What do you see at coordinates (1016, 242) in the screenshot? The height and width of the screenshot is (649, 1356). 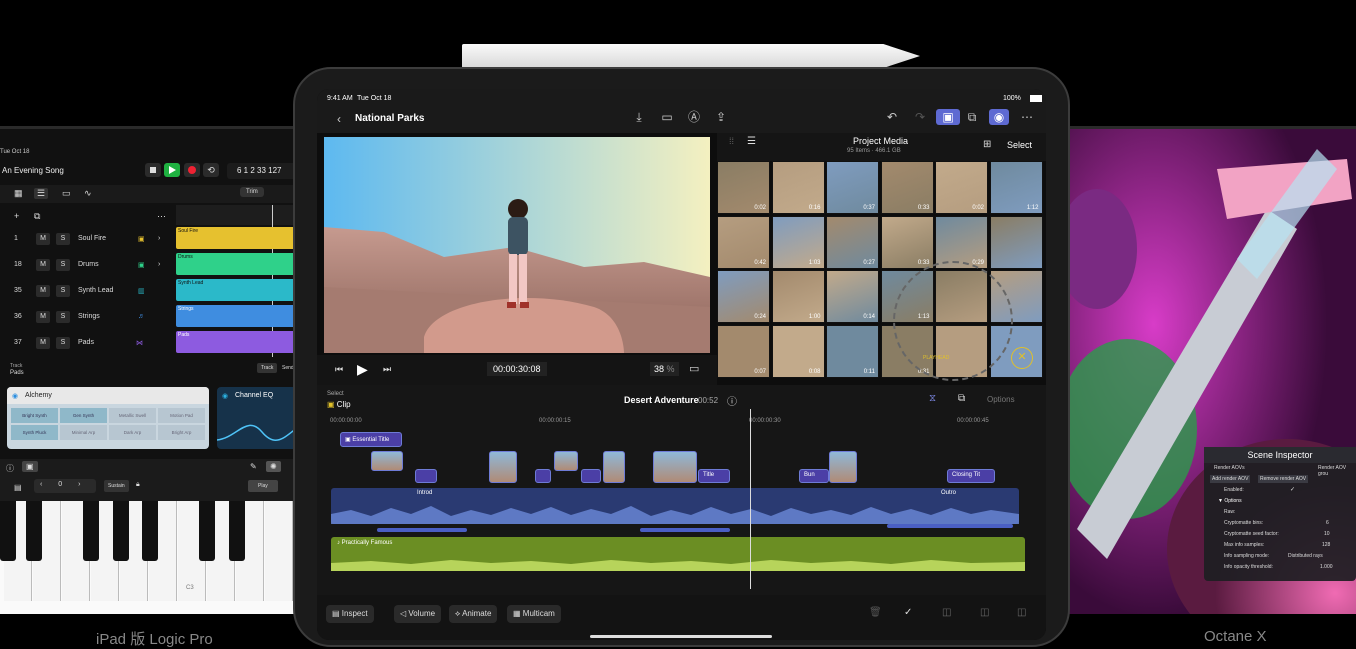 I see `media-thumbnail` at bounding box center [1016, 242].